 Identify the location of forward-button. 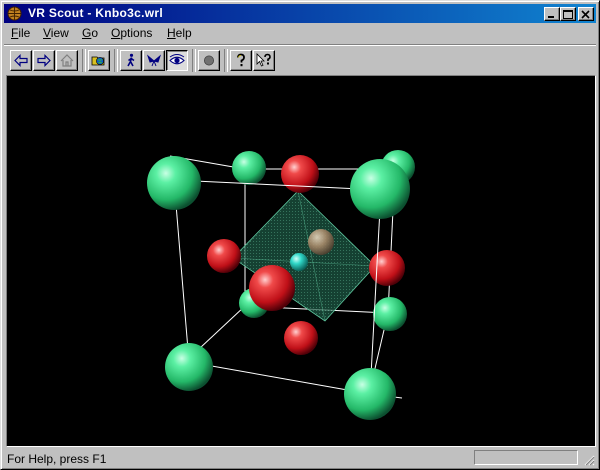
(44, 60).